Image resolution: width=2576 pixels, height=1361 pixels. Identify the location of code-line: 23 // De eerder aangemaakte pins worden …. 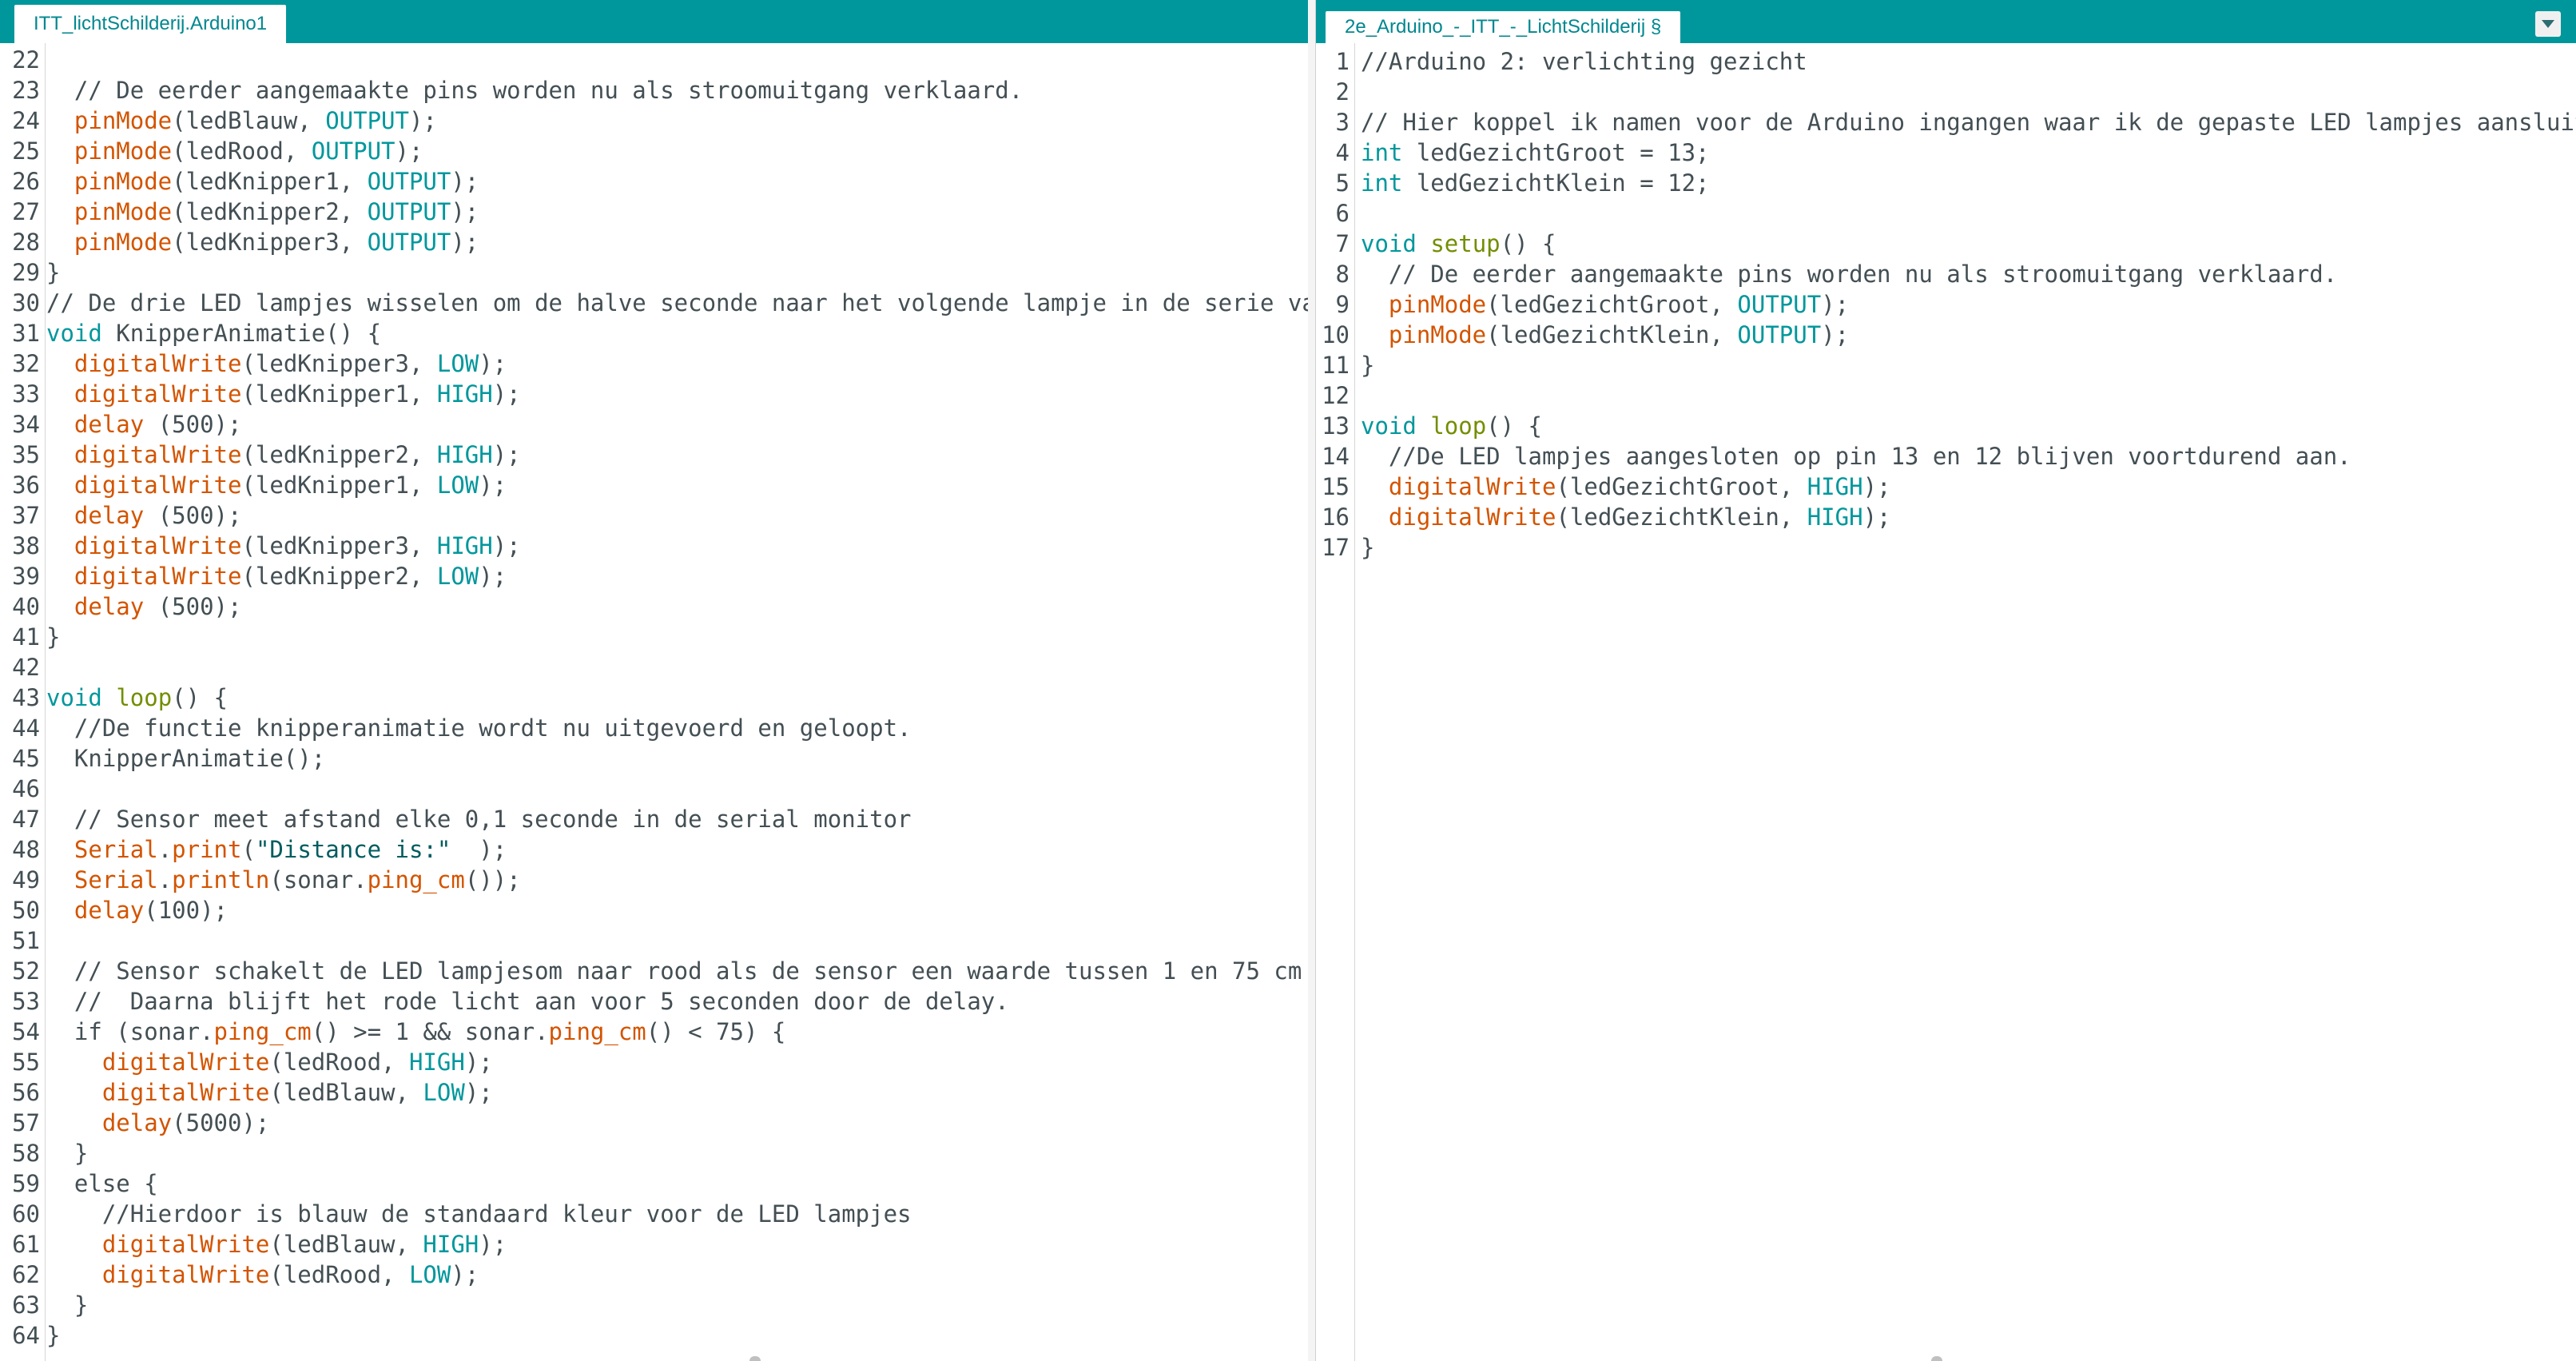
(654, 90).